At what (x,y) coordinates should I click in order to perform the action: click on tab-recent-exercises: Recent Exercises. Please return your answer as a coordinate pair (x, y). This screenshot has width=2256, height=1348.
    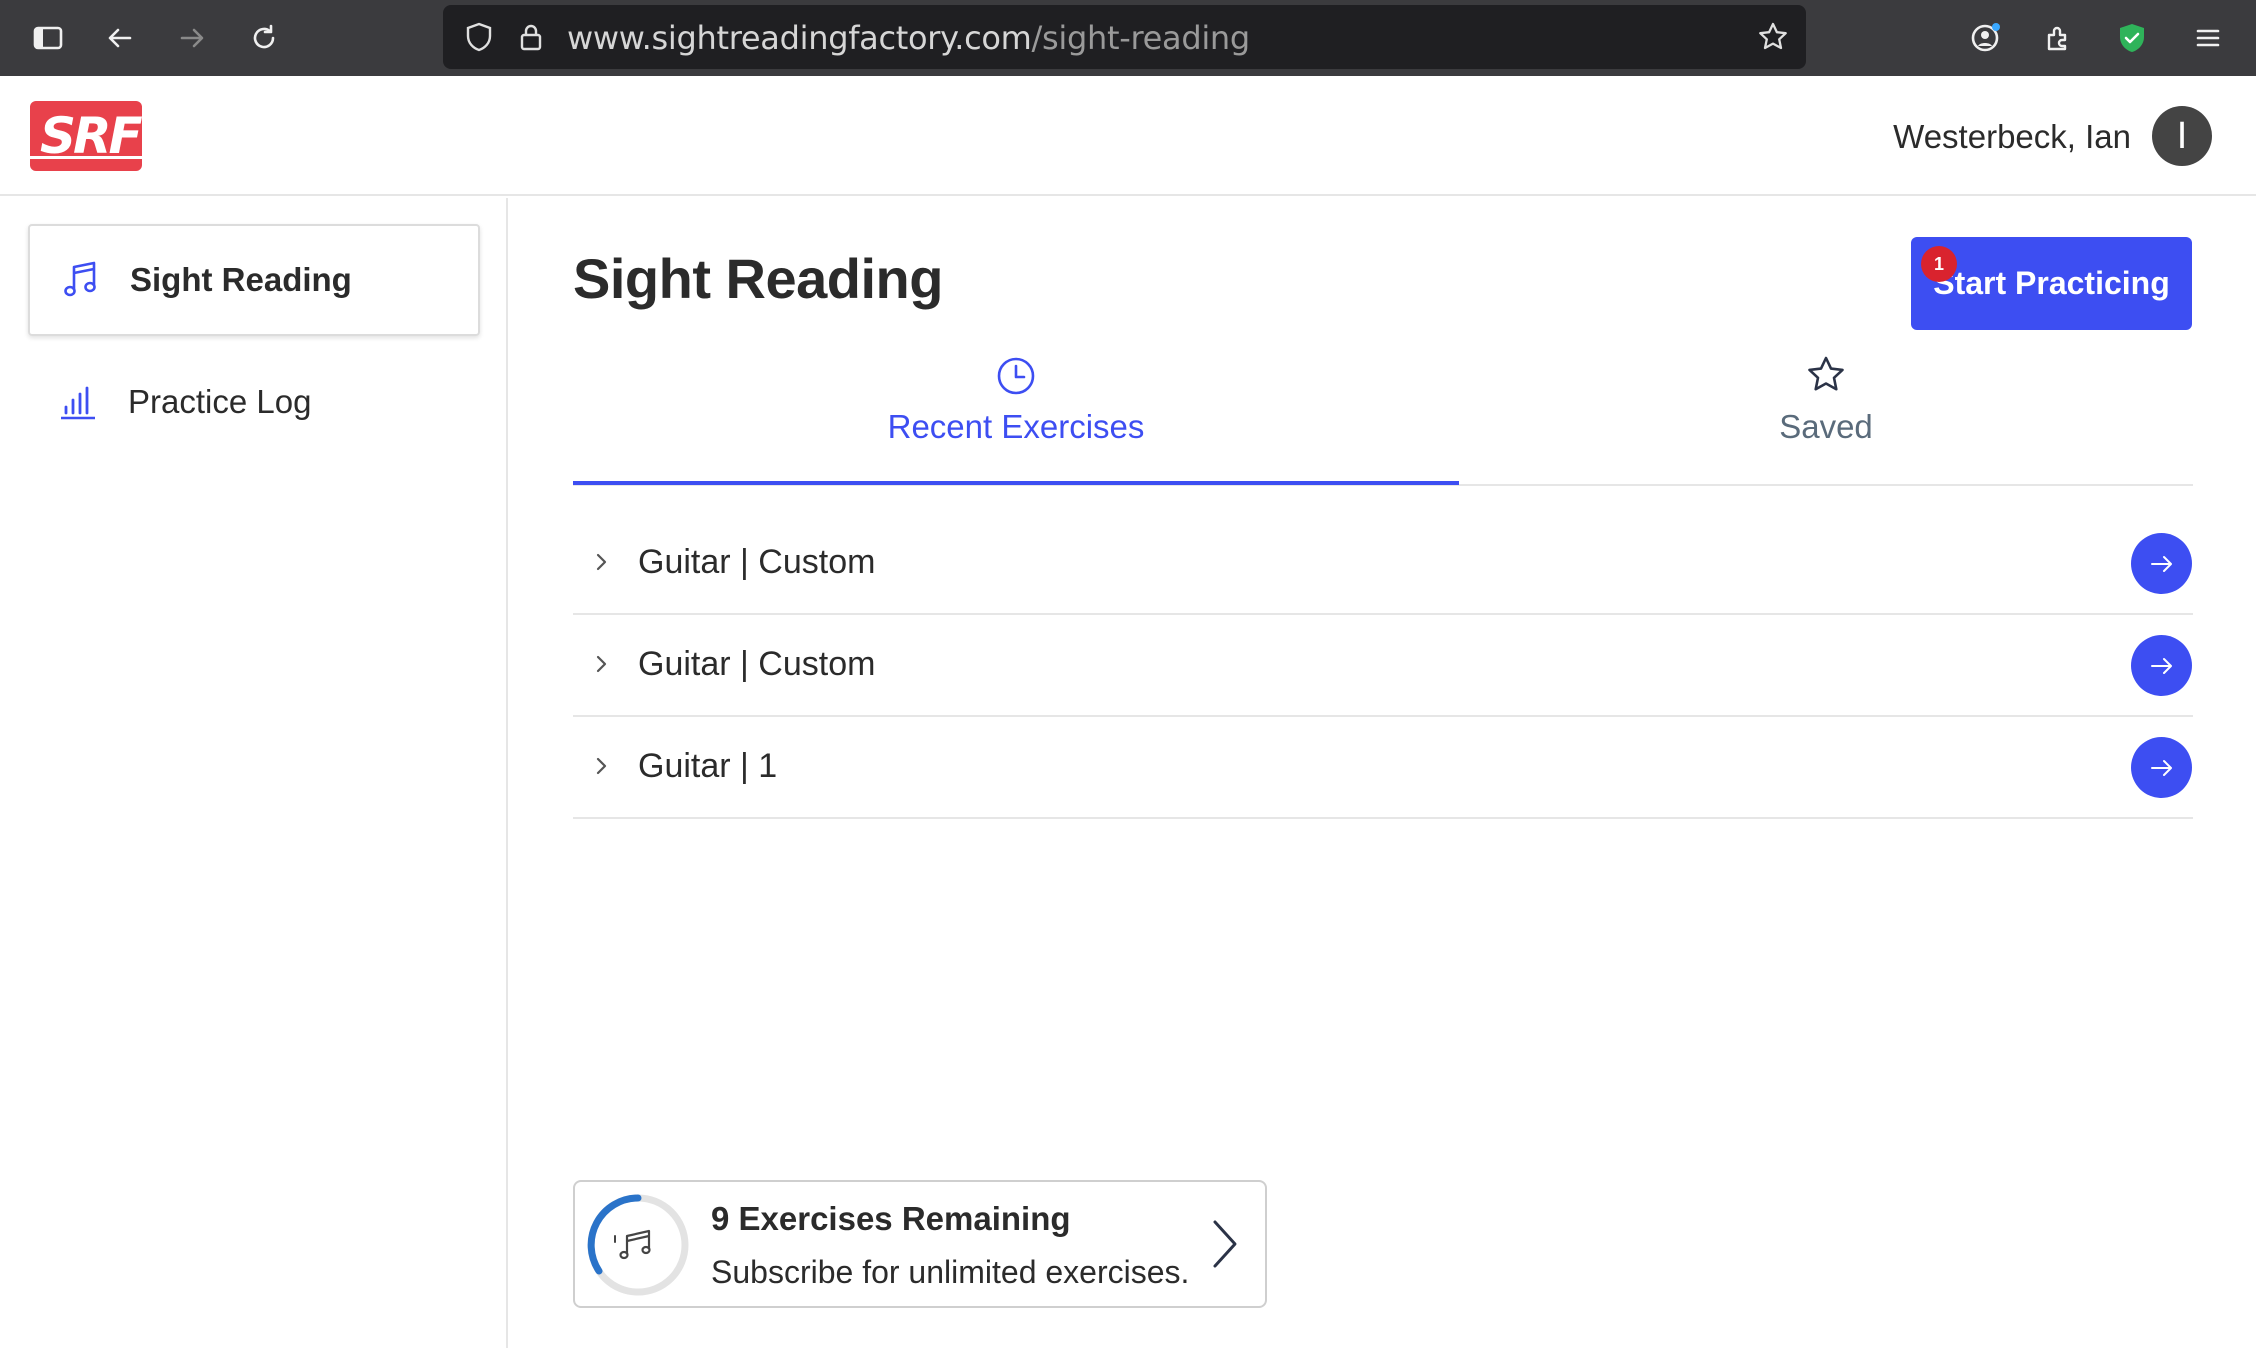
    Looking at the image, I should click on (1016, 412).